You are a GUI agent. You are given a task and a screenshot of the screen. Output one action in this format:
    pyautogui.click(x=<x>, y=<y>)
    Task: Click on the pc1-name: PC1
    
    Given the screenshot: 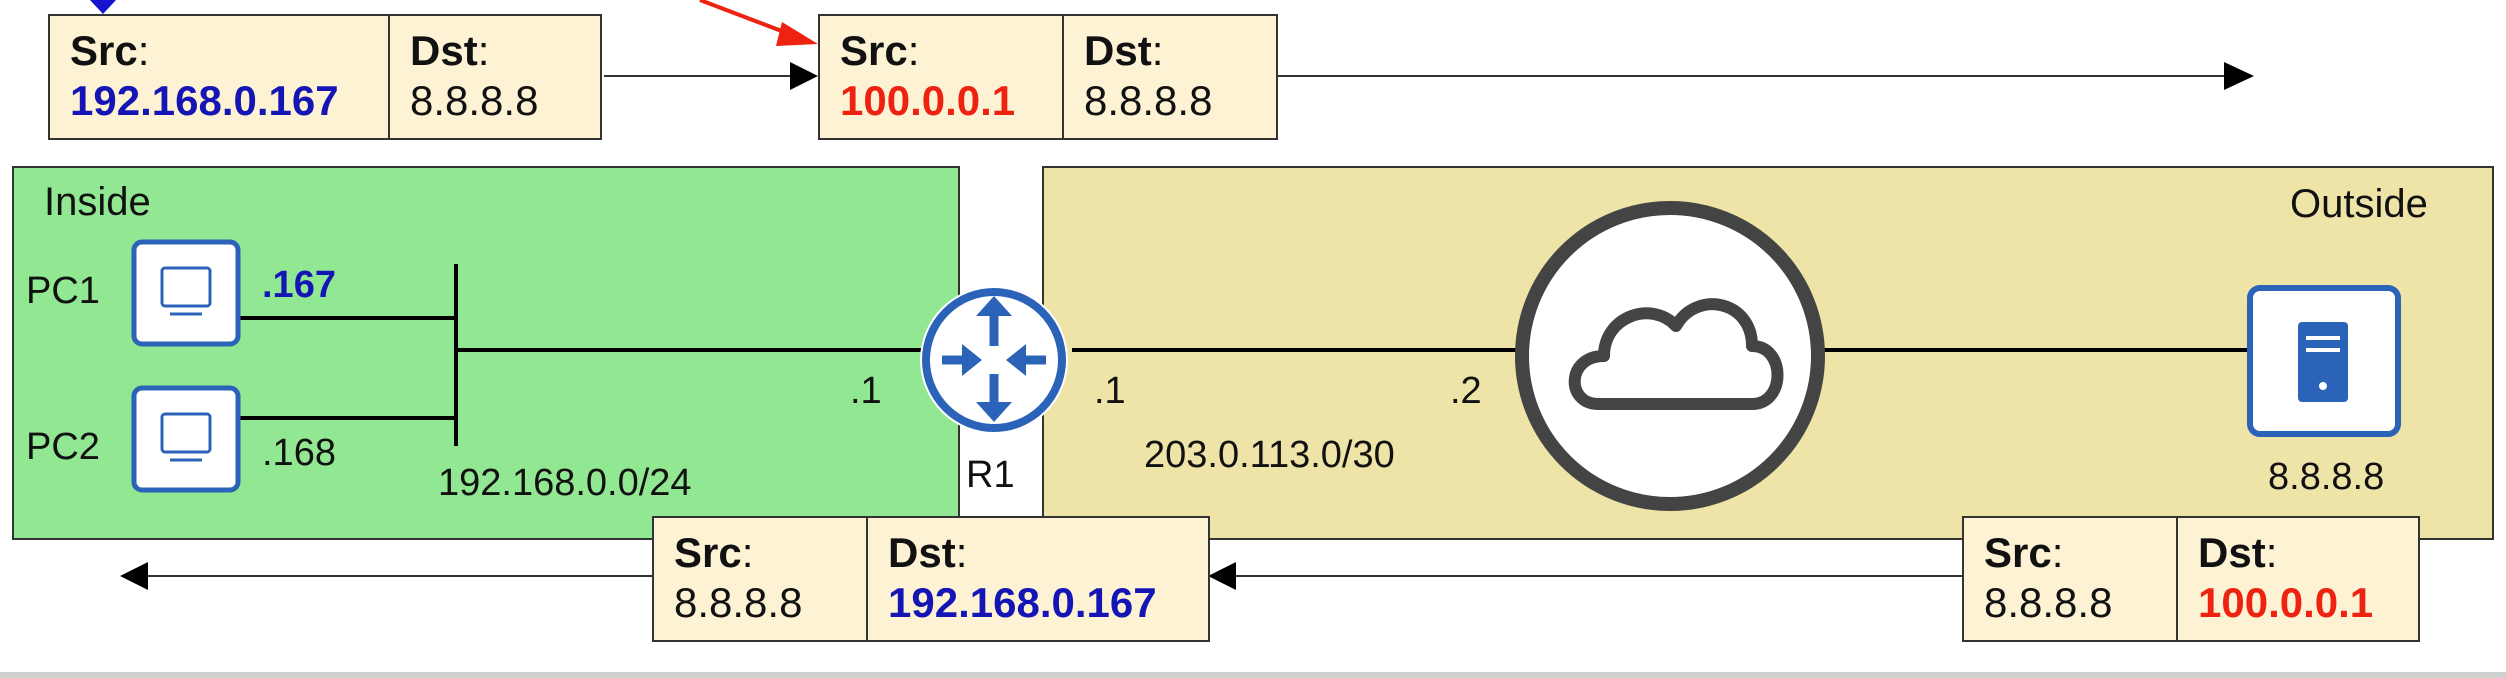 What is the action you would take?
    pyautogui.click(x=63, y=291)
    